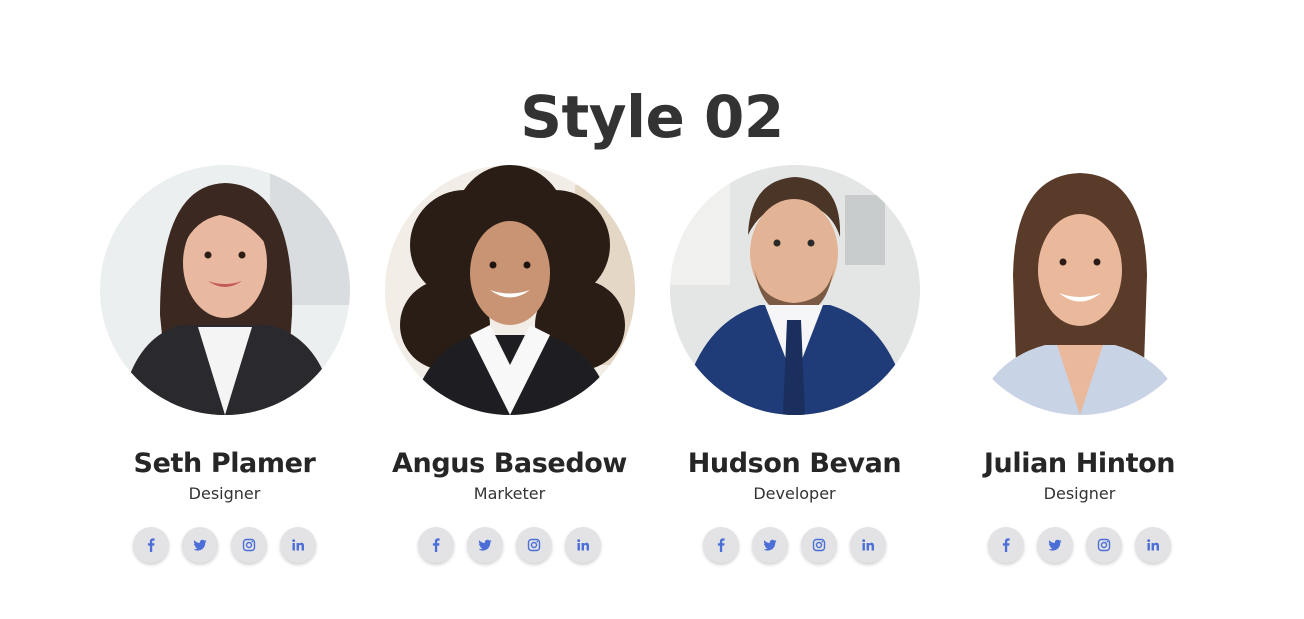 The image size is (1304, 619). Describe the element at coordinates (509, 493) in the screenshot. I see `member-role: Marketer` at that location.